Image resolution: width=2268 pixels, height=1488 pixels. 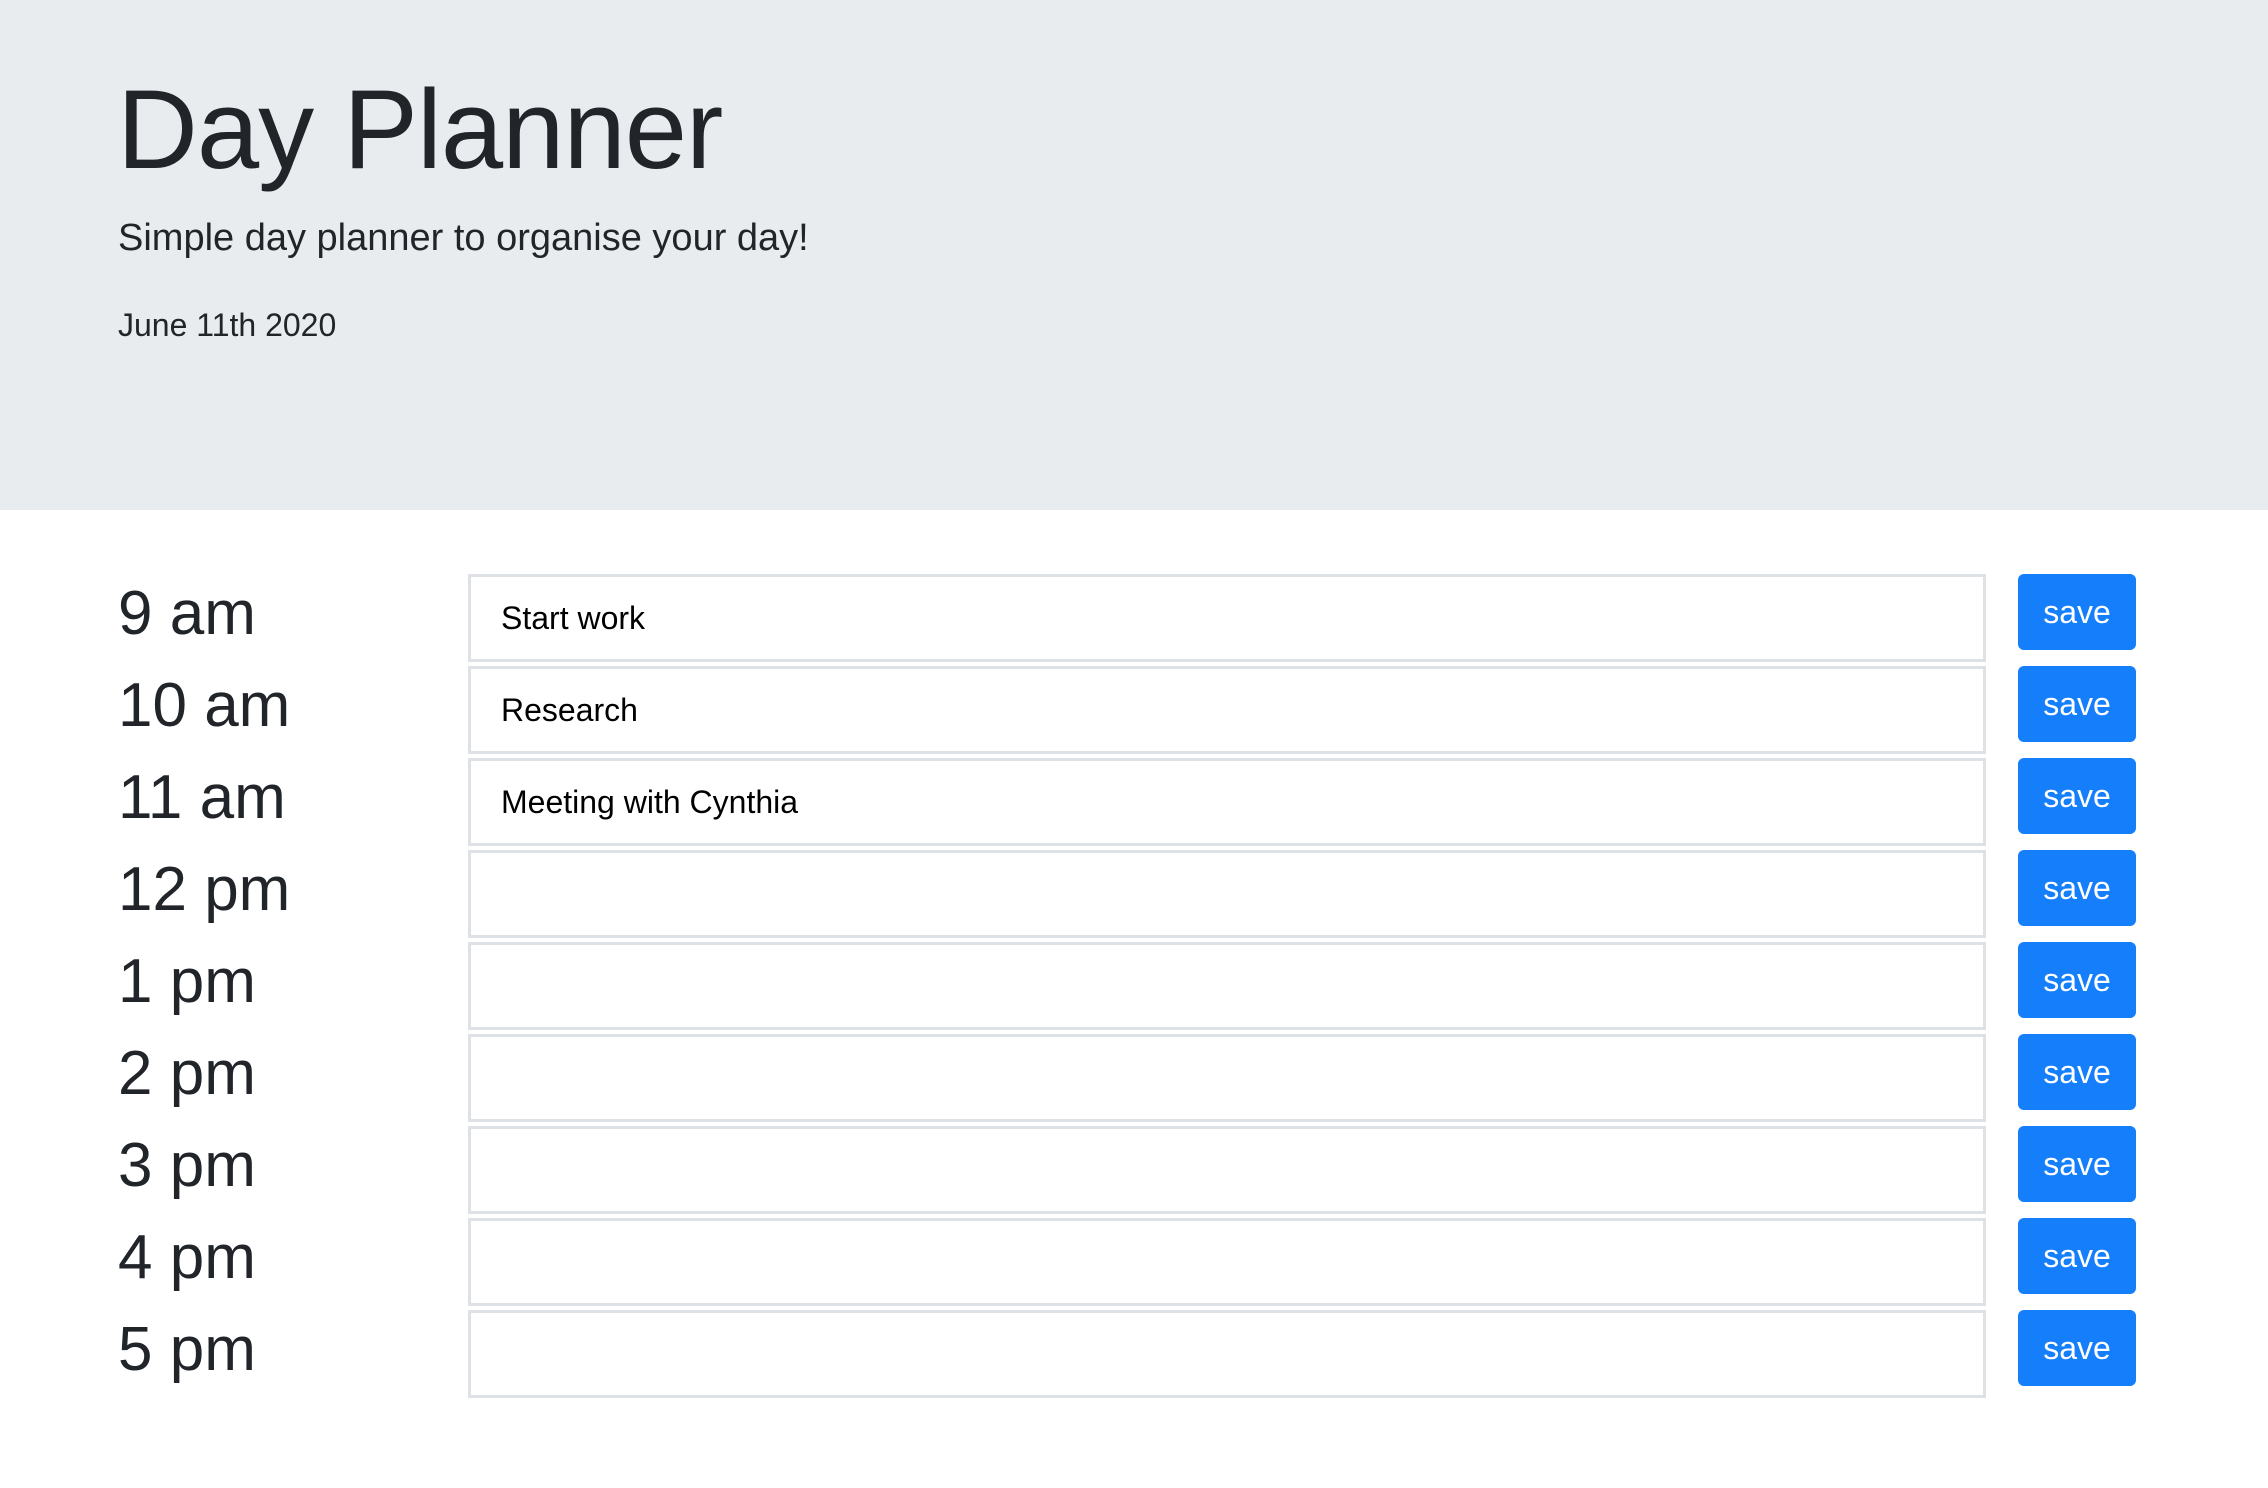 What do you see at coordinates (204, 889) in the screenshot?
I see `hour-label: 12 pm` at bounding box center [204, 889].